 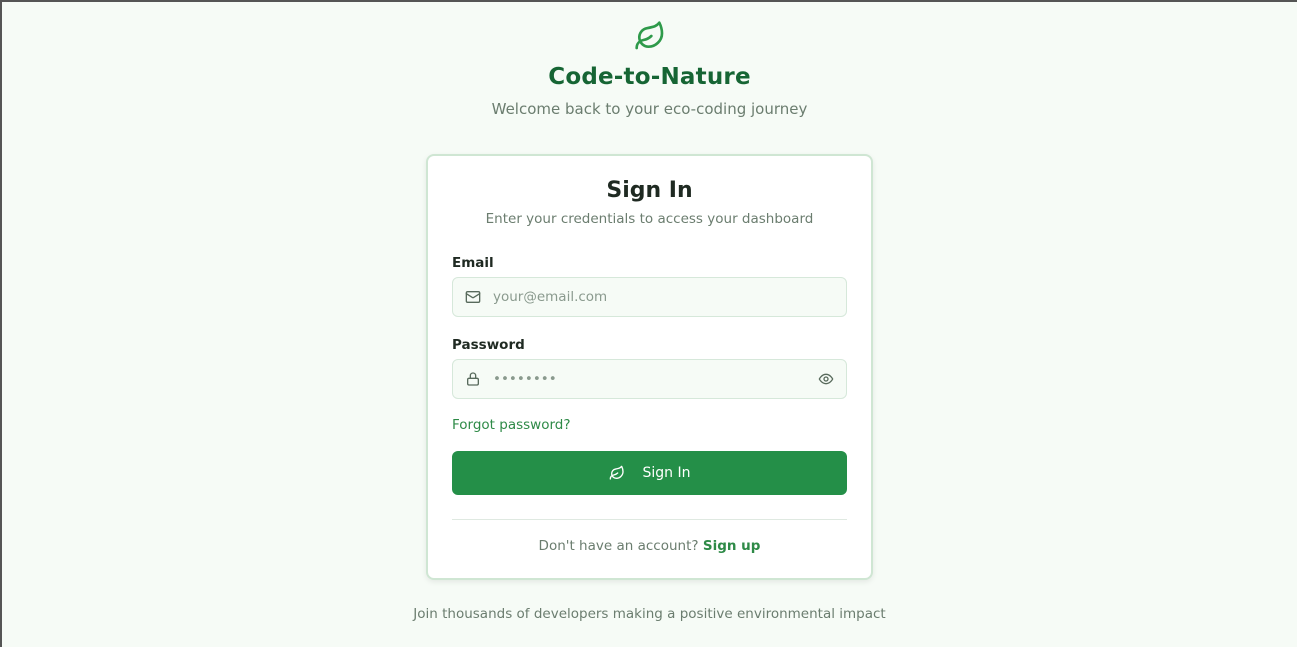 I want to click on lock-icon, so click(x=473, y=379).